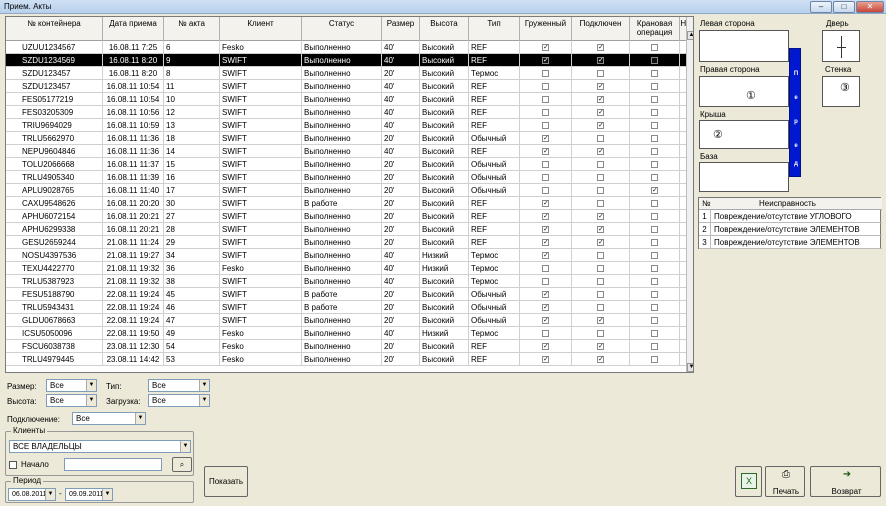 The width and height of the screenshot is (886, 506). I want to click on back-button: ➜ Возврат, so click(845, 481).